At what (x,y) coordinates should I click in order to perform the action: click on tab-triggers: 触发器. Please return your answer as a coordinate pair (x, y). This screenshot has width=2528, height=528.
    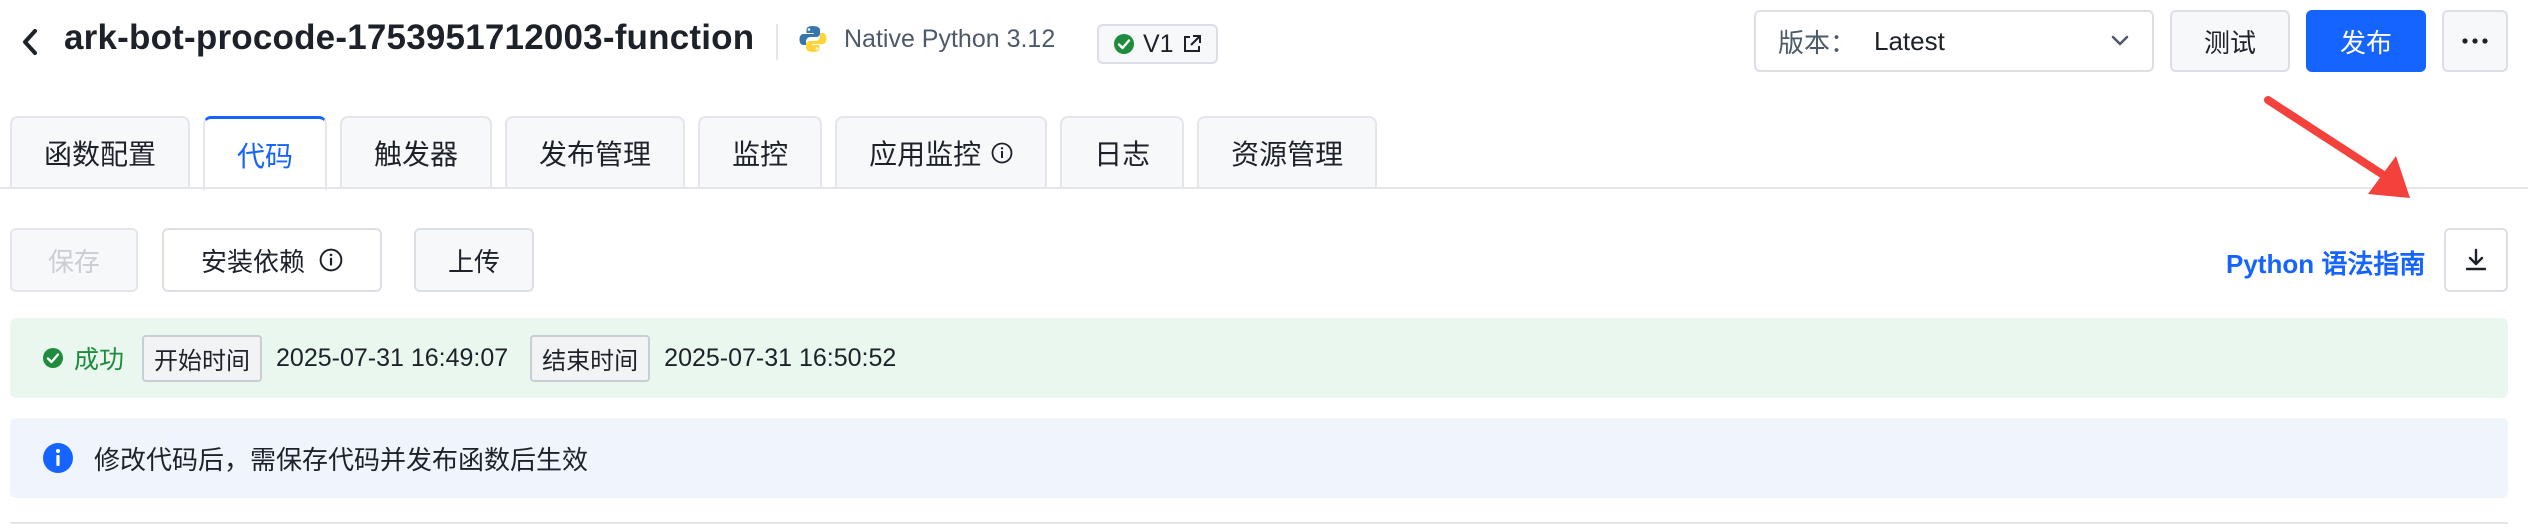
    Looking at the image, I should click on (416, 152).